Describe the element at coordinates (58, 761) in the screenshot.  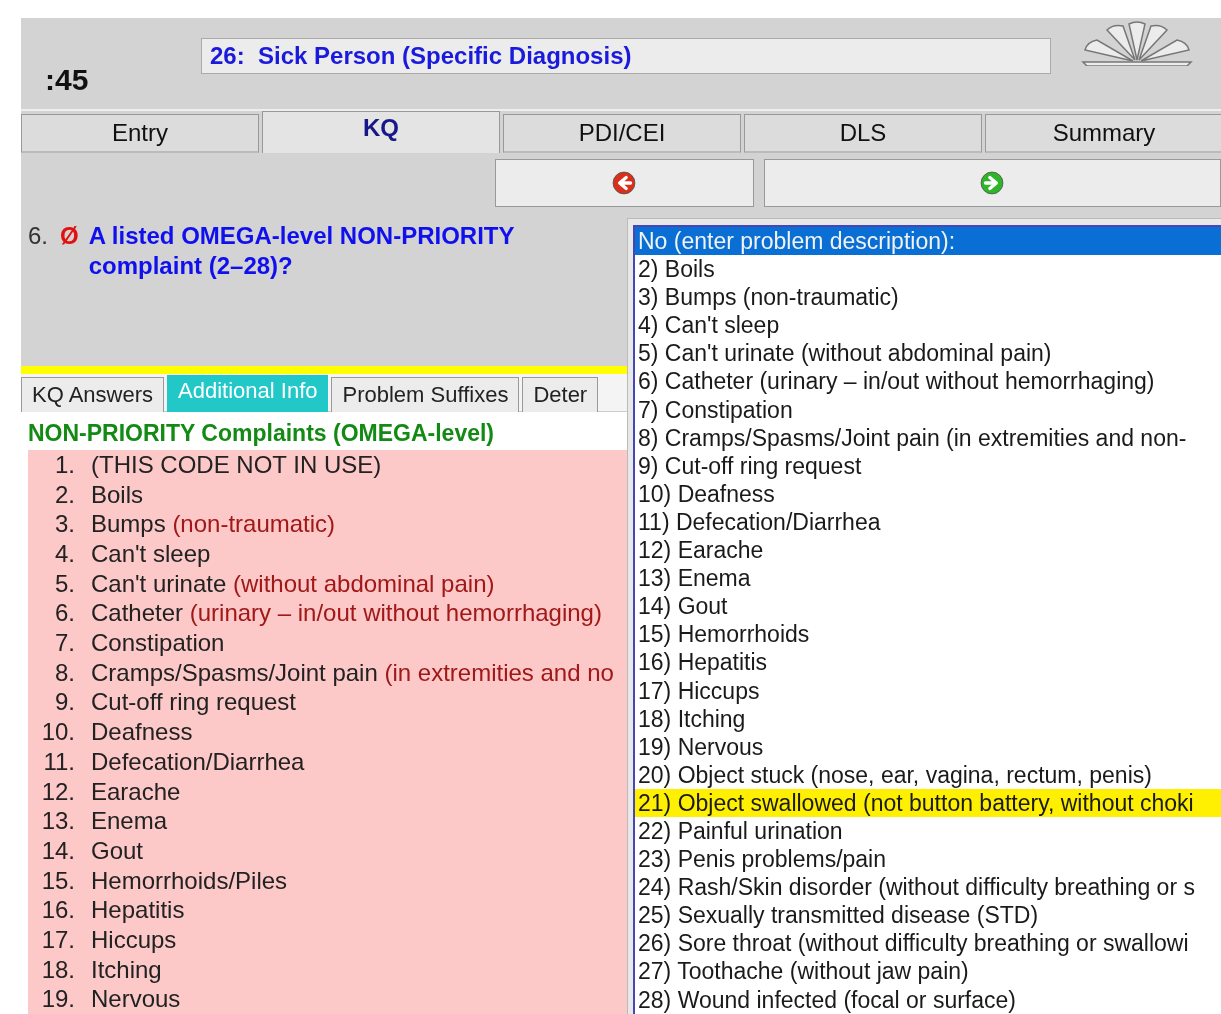
I see `item-number: 11.` at that location.